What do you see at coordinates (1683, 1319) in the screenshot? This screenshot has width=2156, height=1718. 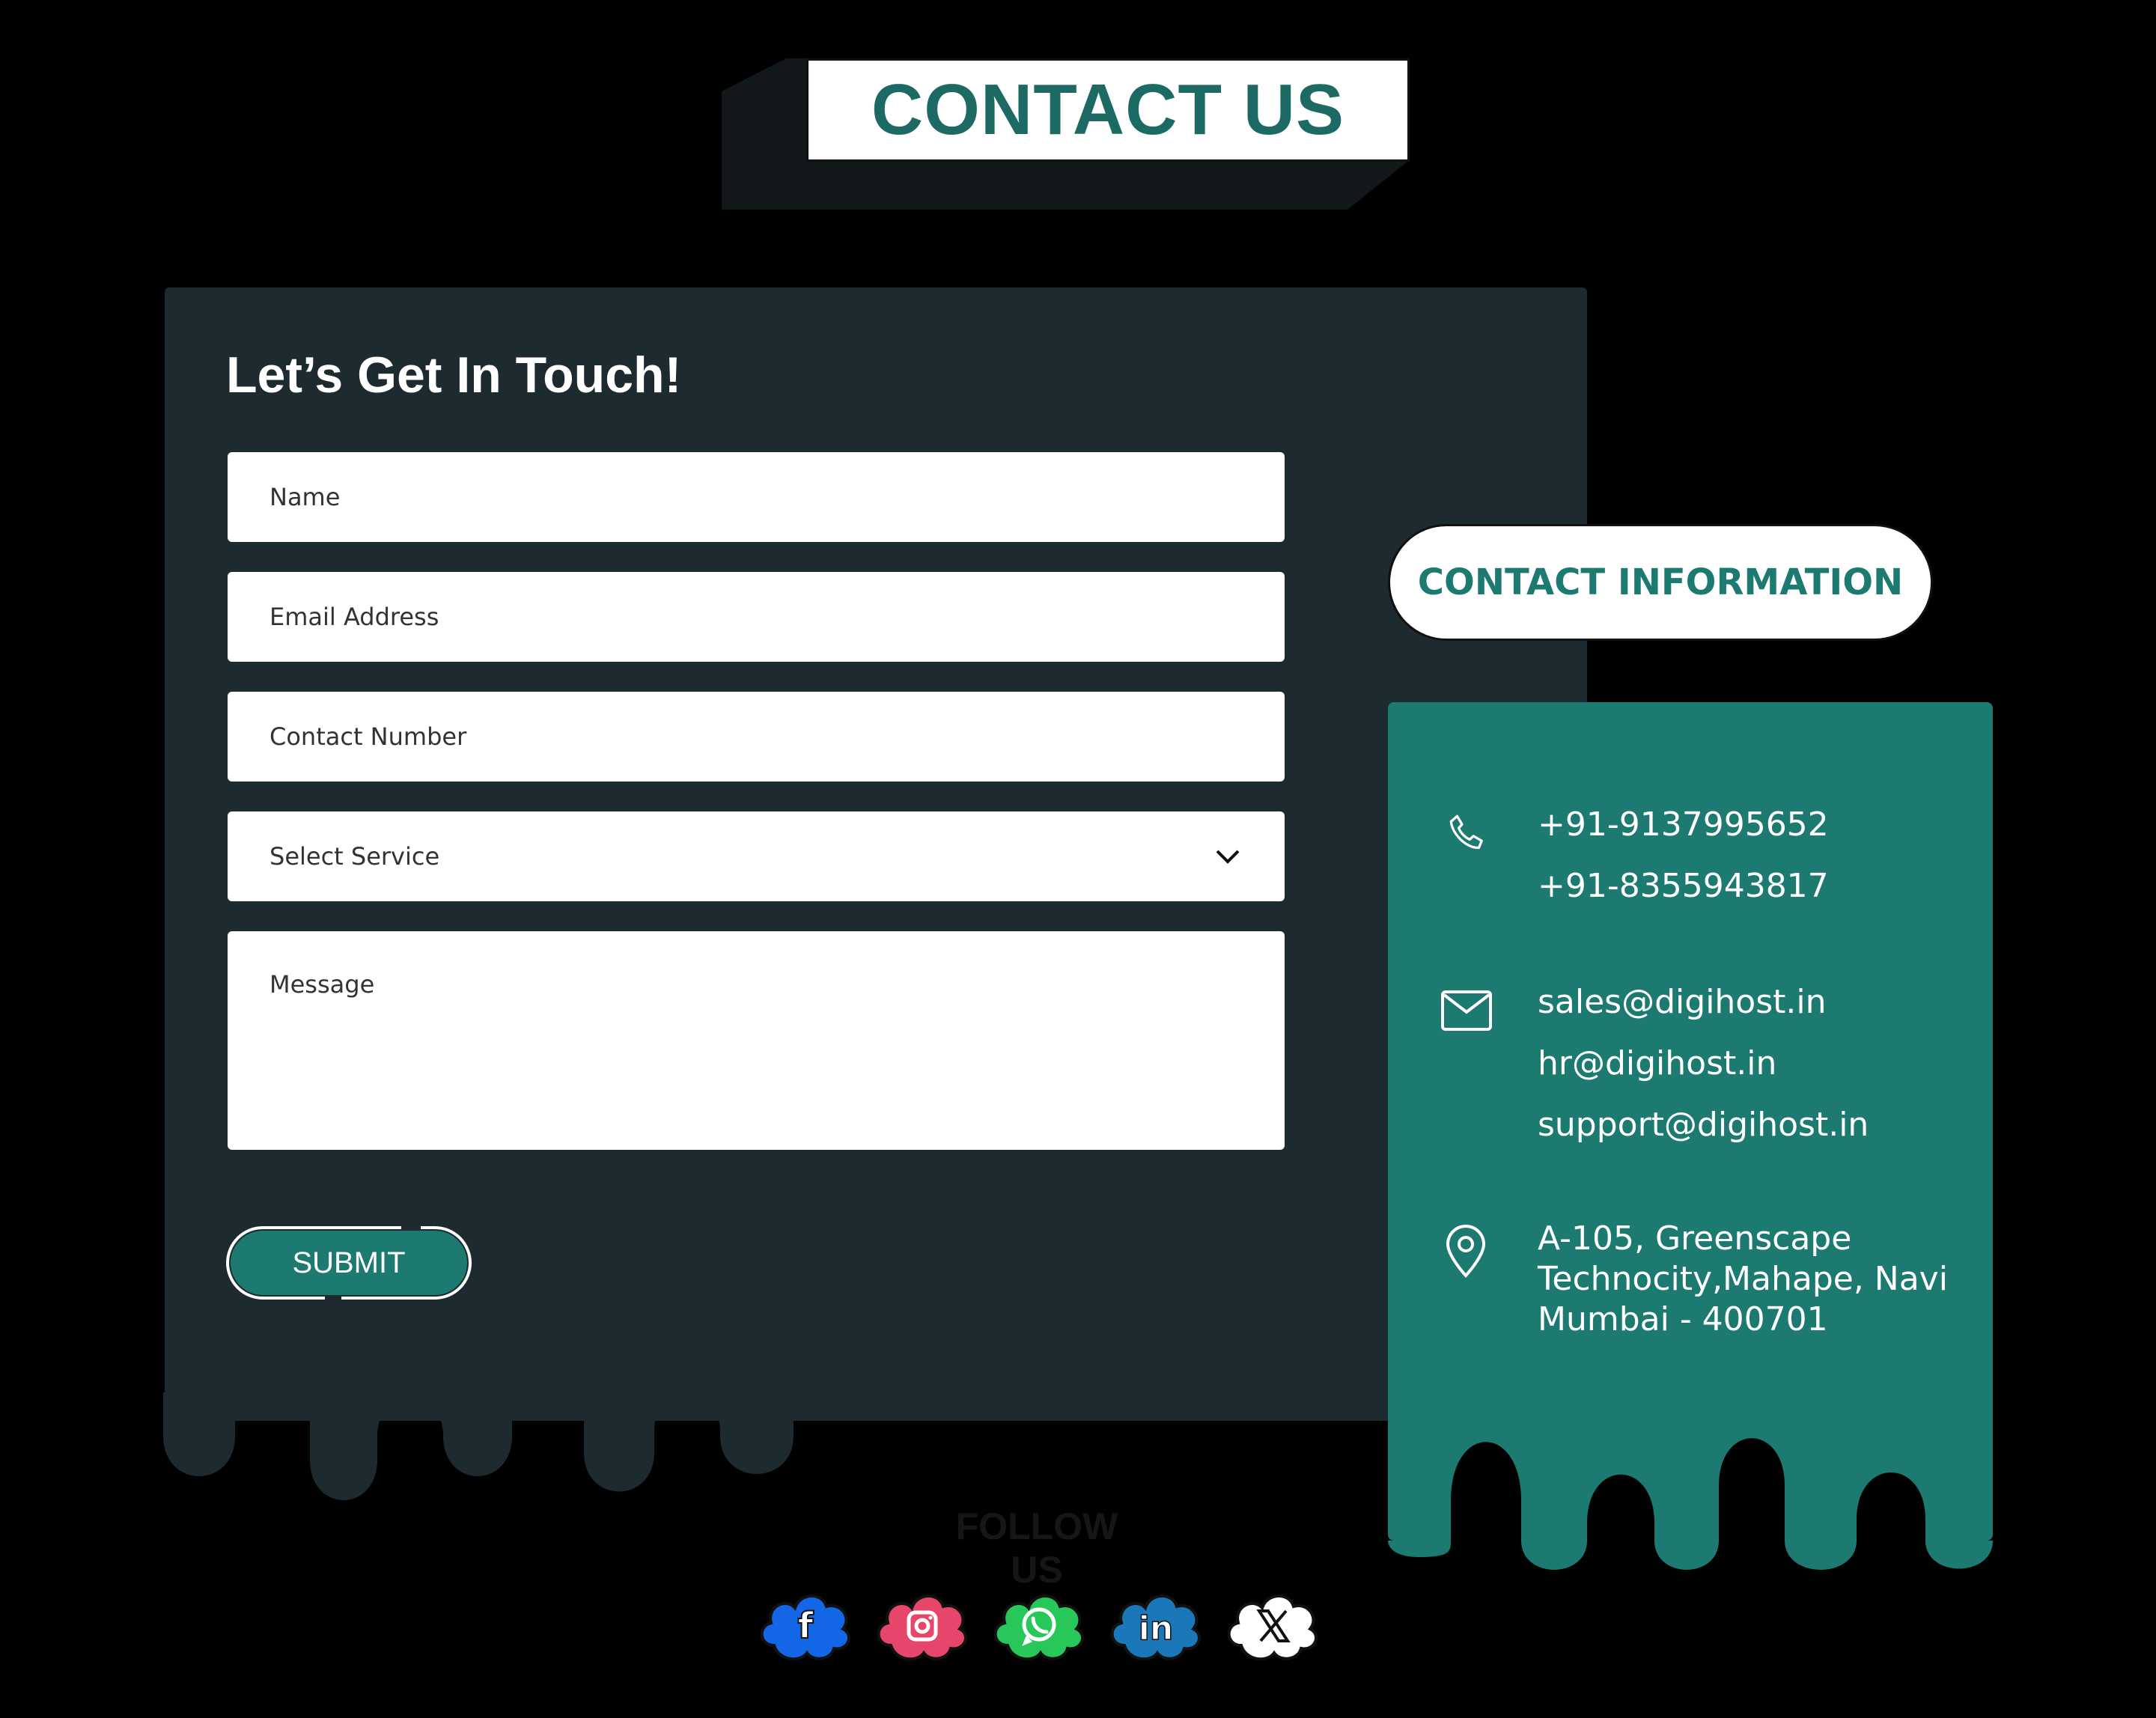 I see `address-line-3: Mumbai - 400701` at bounding box center [1683, 1319].